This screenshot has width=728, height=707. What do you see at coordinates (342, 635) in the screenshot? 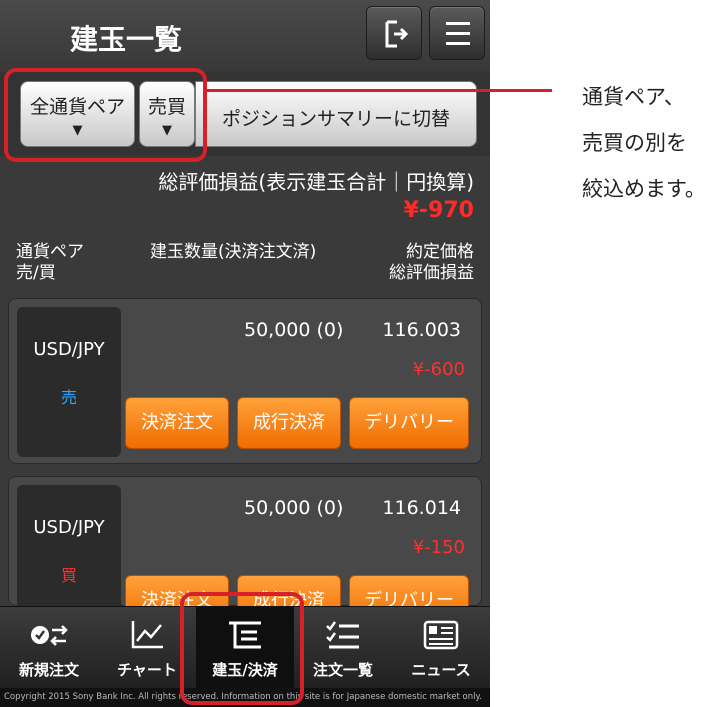
I see `order-list-icon` at bounding box center [342, 635].